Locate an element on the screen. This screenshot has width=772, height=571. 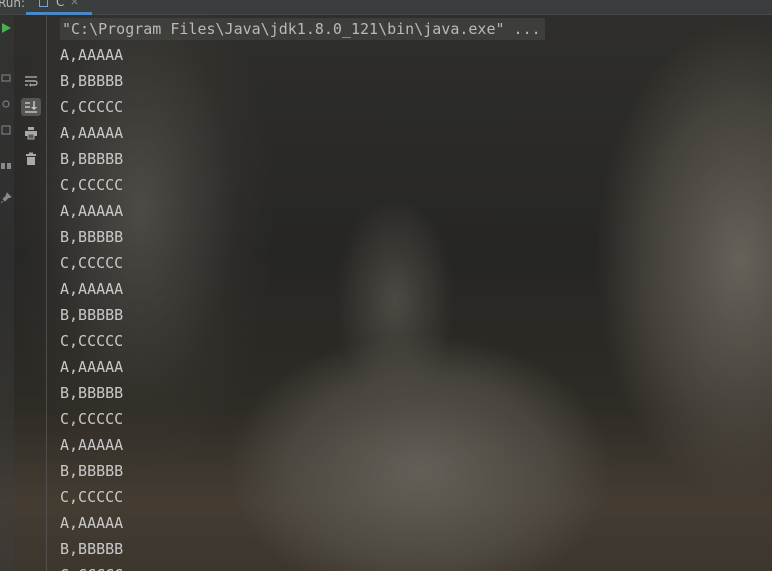
print-icon is located at coordinates (31, 133).